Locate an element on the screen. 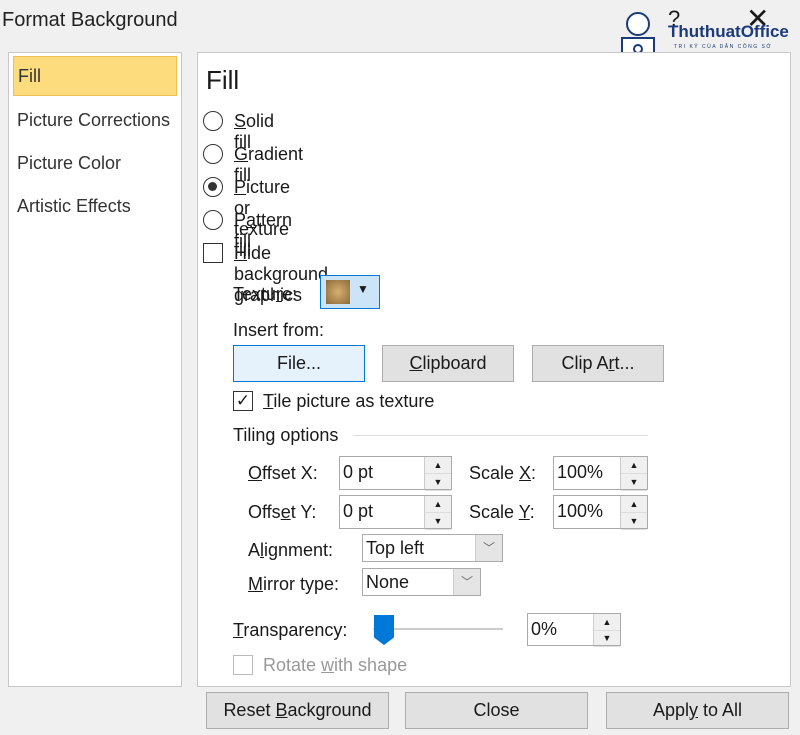  offset-x-spinner: ▲ ▼ is located at coordinates (437, 474).